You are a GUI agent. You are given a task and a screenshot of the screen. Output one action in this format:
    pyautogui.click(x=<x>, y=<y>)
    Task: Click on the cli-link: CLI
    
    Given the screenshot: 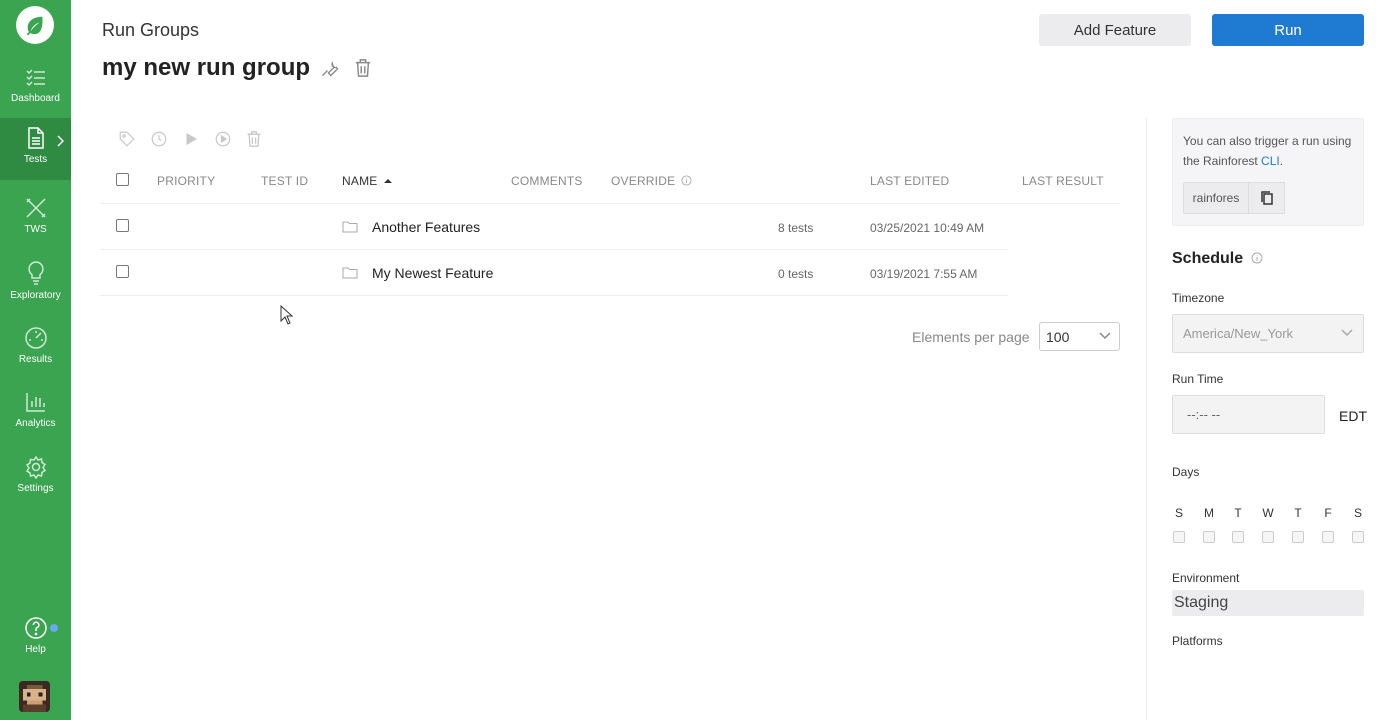 What is the action you would take?
    pyautogui.click(x=1270, y=161)
    